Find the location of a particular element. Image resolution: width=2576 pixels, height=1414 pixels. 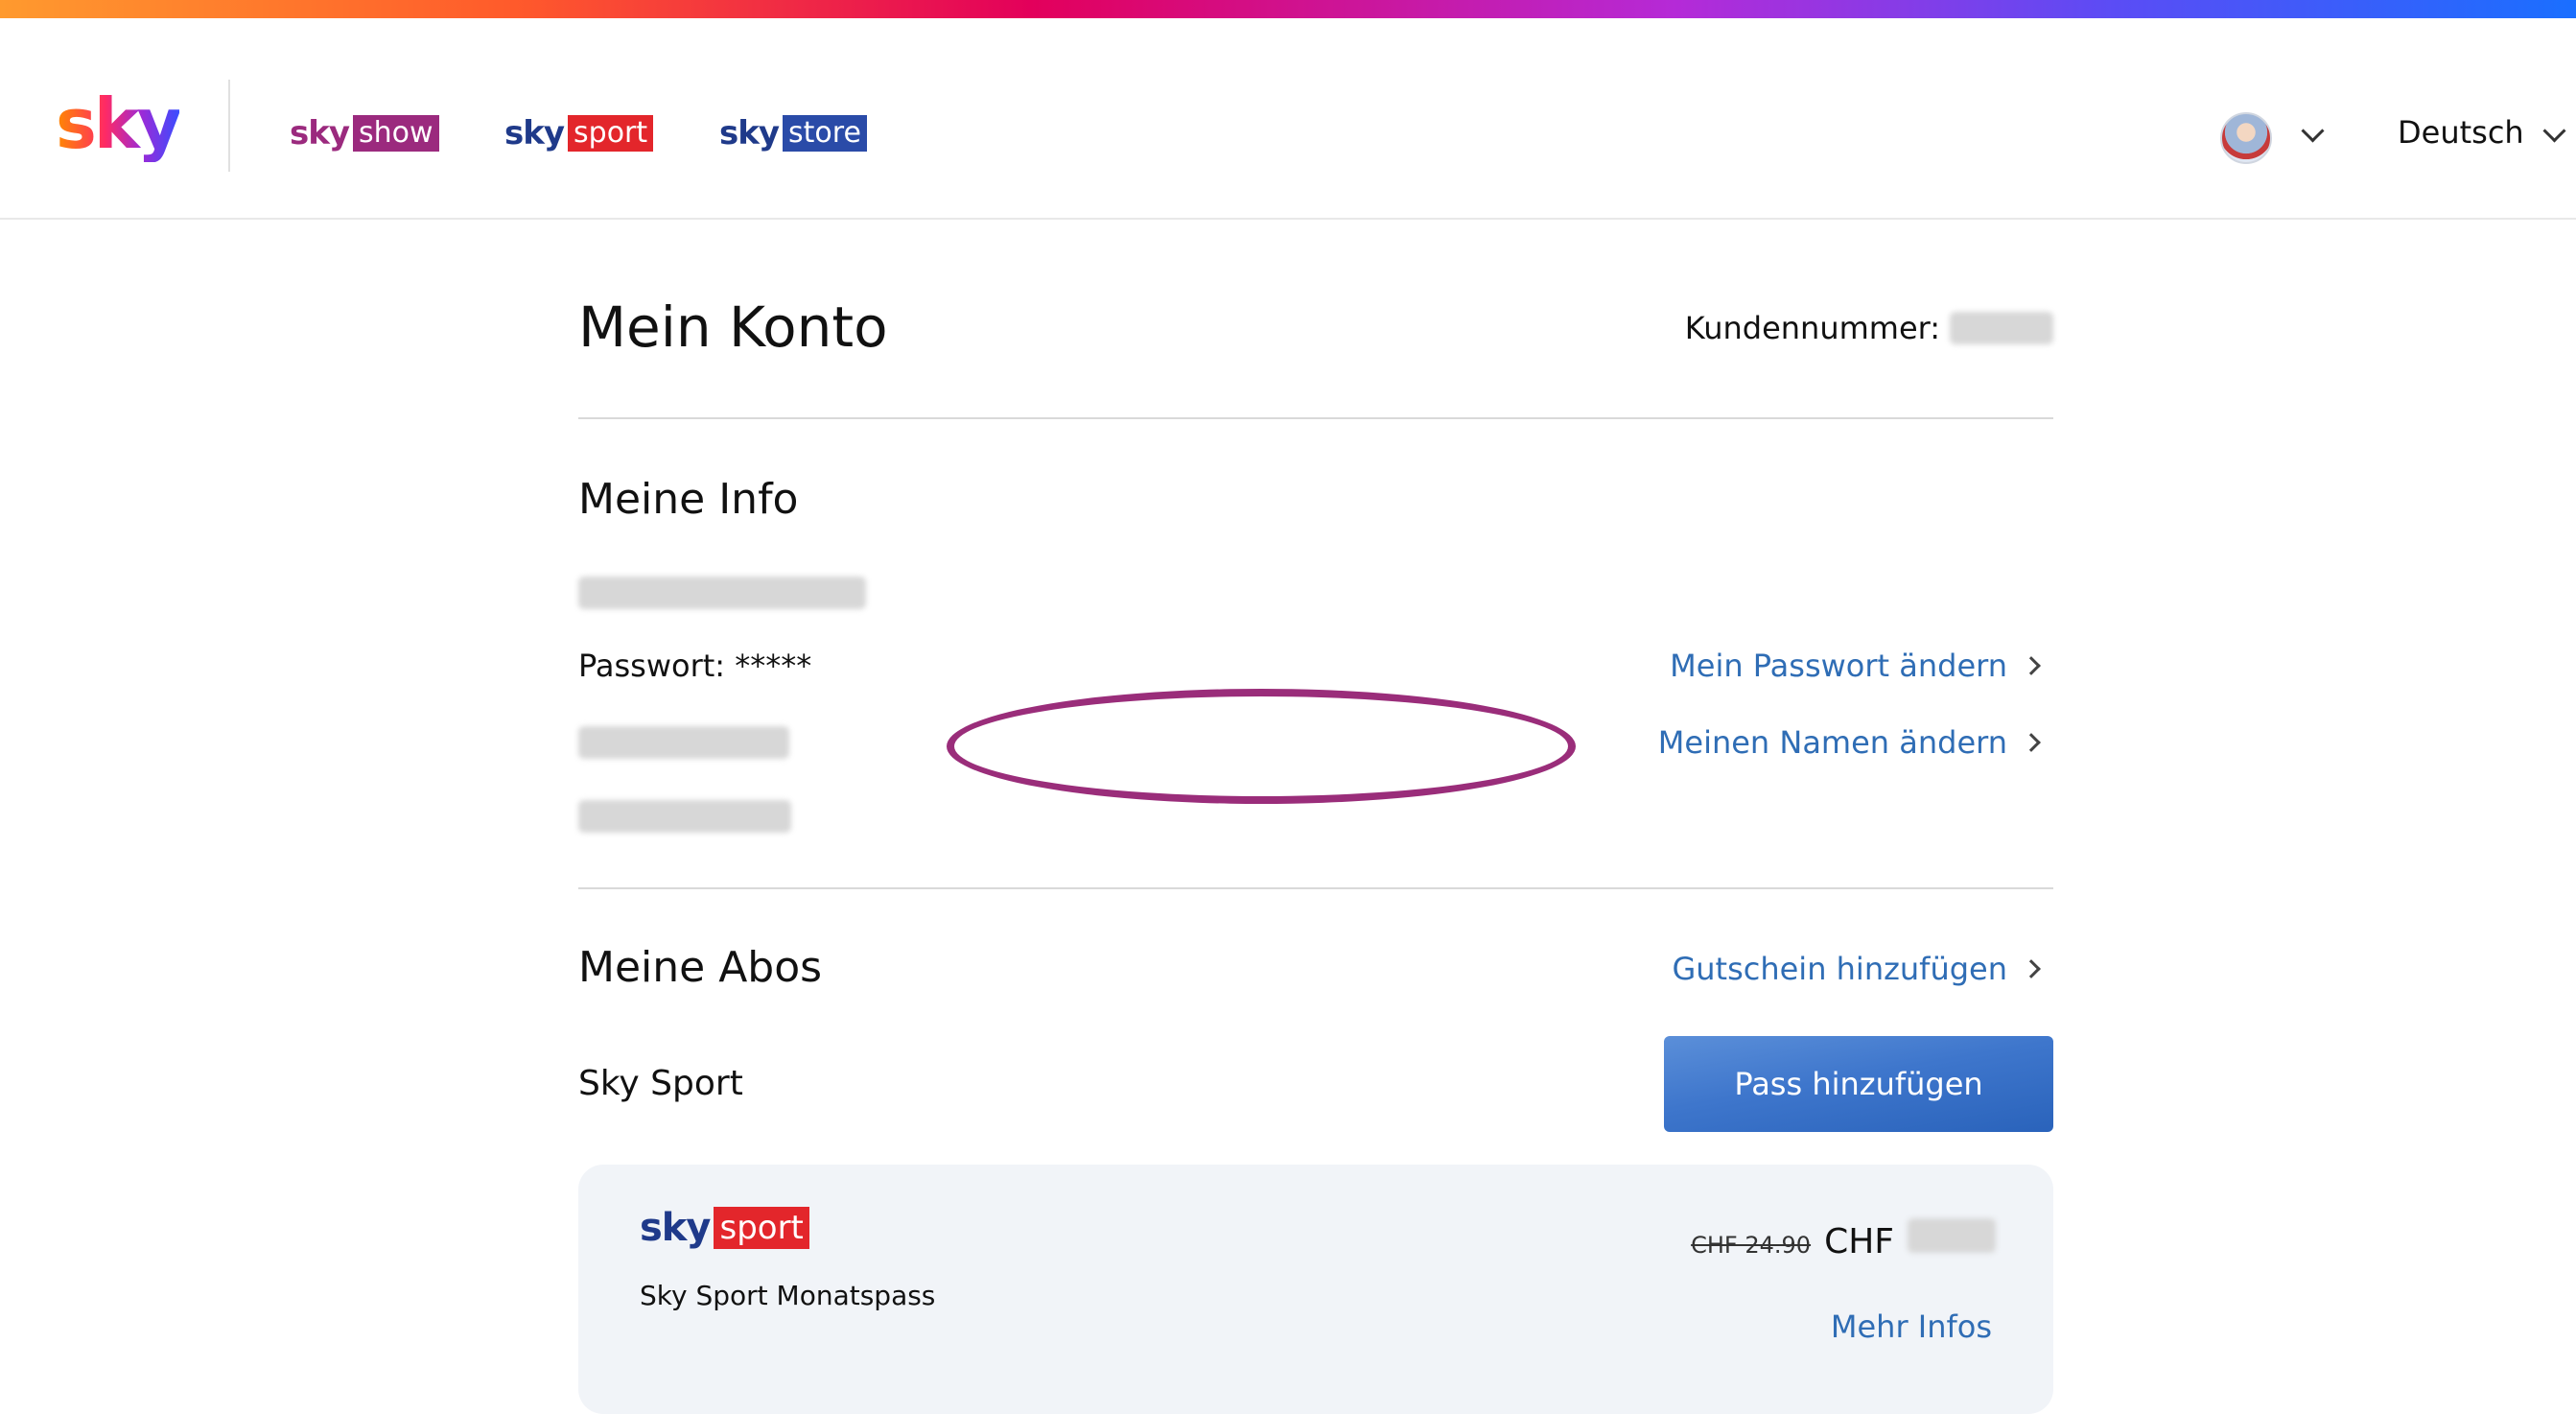

sky-sport-link: sky sport is located at coordinates (579, 133).